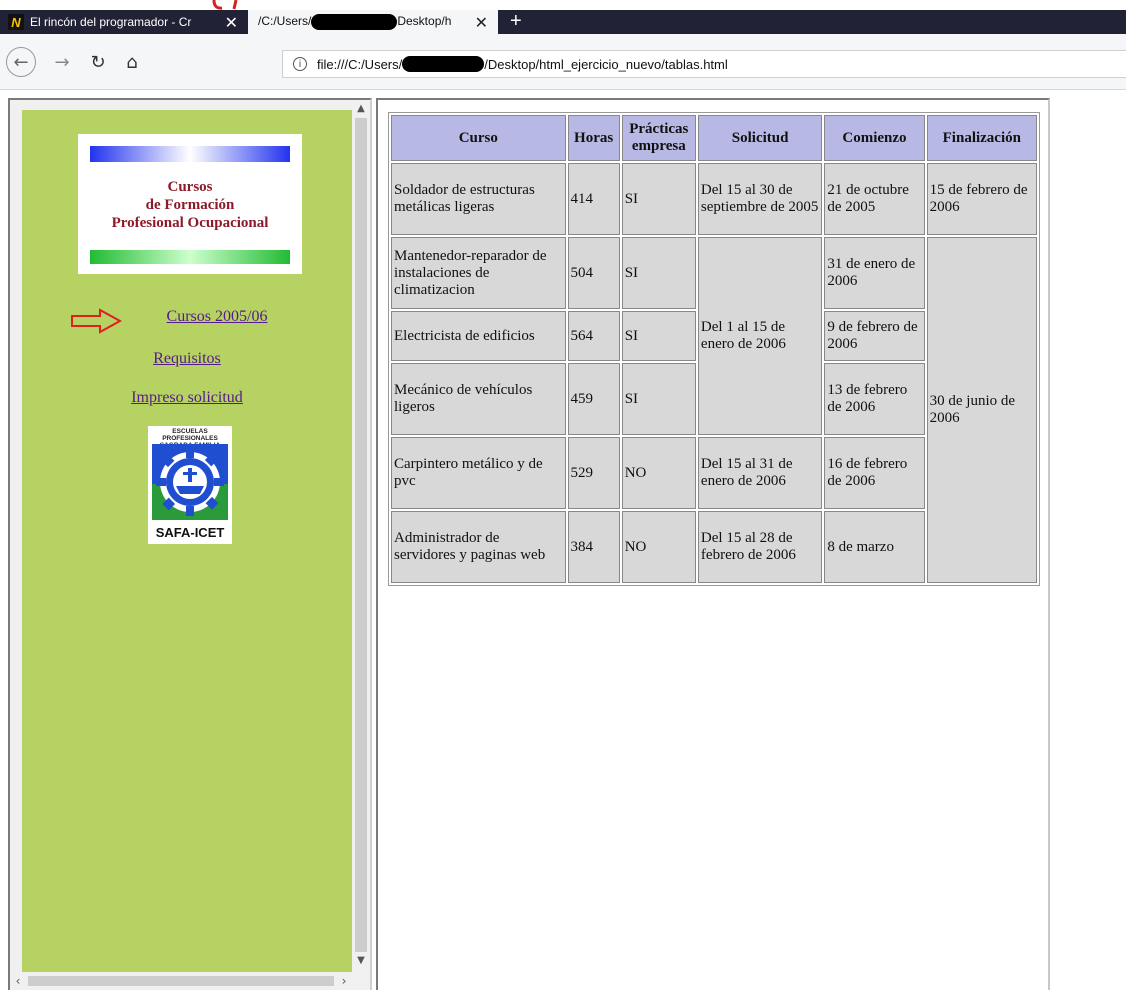 The image size is (1126, 990). Describe the element at coordinates (874, 336) in the screenshot. I see `cell-comienzo: 9 de febrero de 2006` at that location.